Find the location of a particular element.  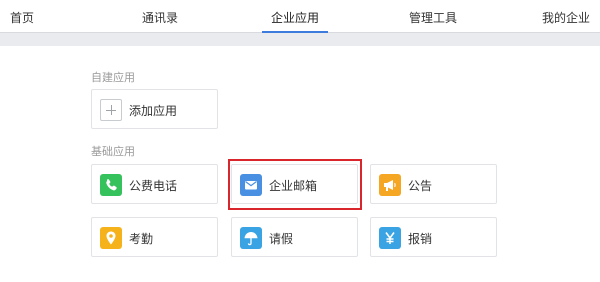

plus-icon is located at coordinates (111, 110).